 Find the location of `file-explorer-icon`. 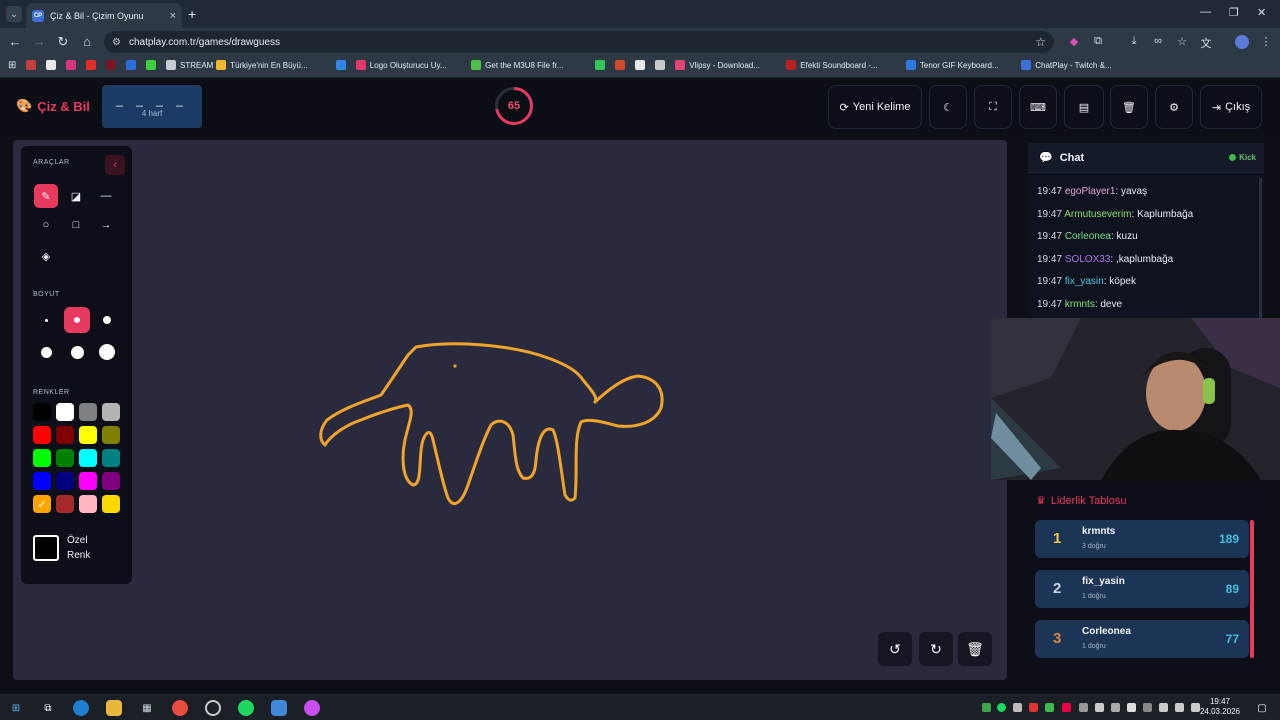

file-explorer-icon is located at coordinates (114, 708).